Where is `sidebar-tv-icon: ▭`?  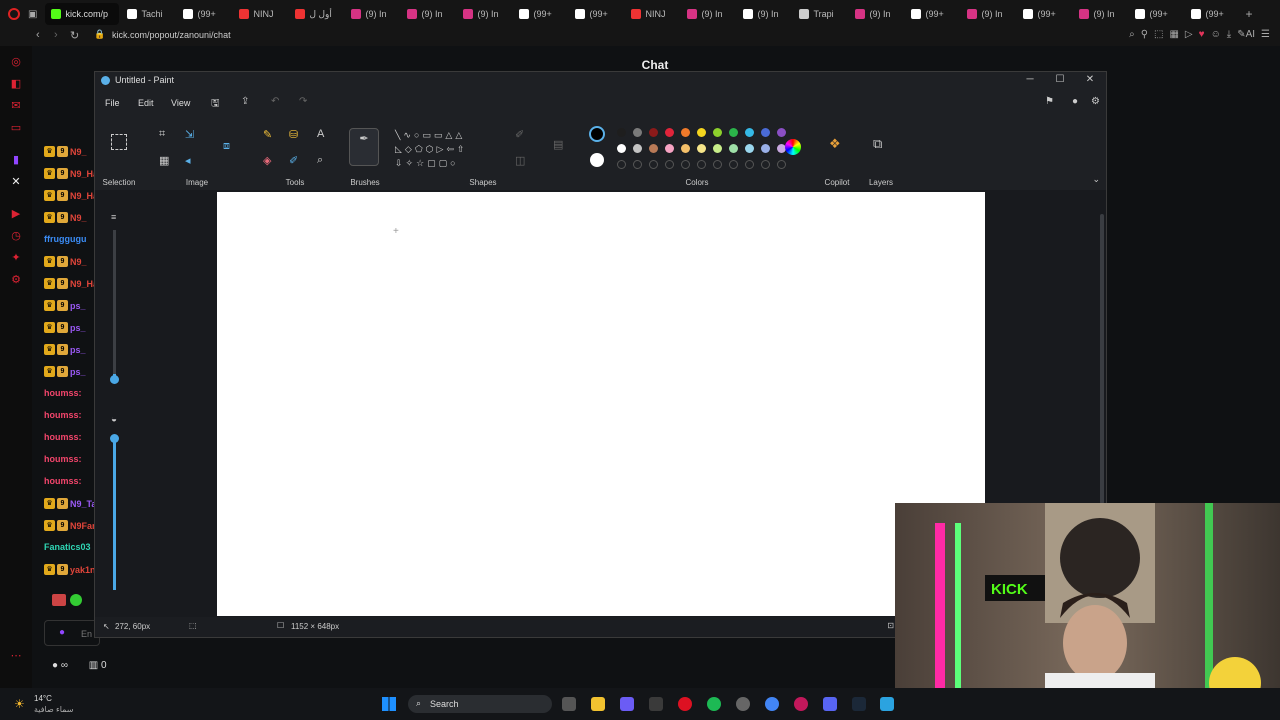
sidebar-tv-icon: ▭ is located at coordinates (16, 128).